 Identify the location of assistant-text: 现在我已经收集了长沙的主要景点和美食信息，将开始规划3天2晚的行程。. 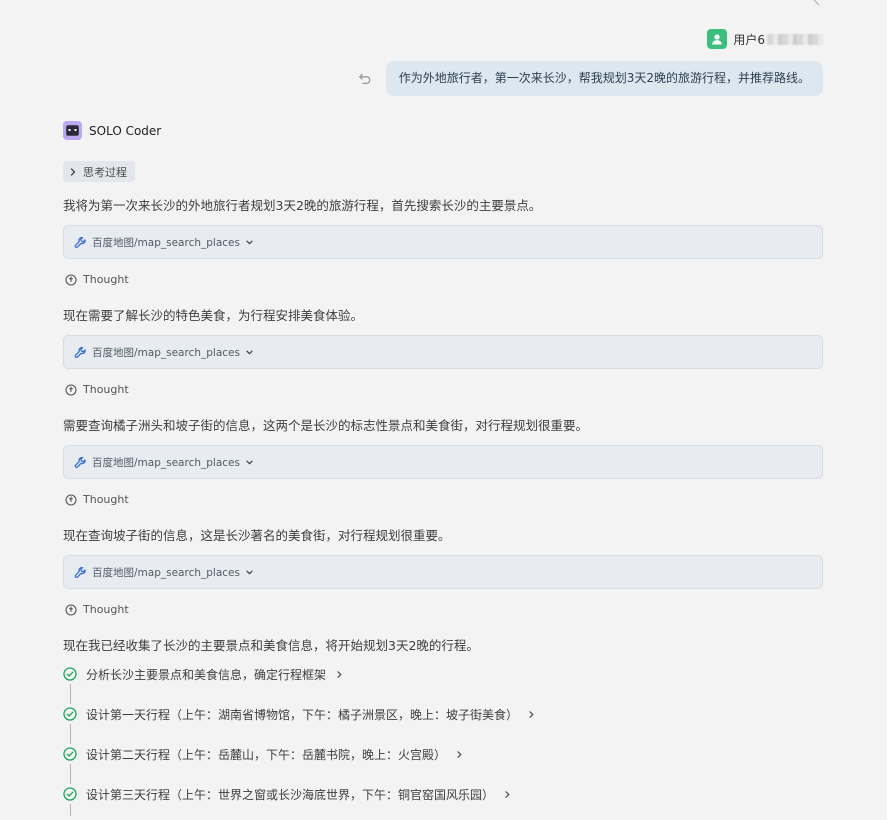
(271, 645).